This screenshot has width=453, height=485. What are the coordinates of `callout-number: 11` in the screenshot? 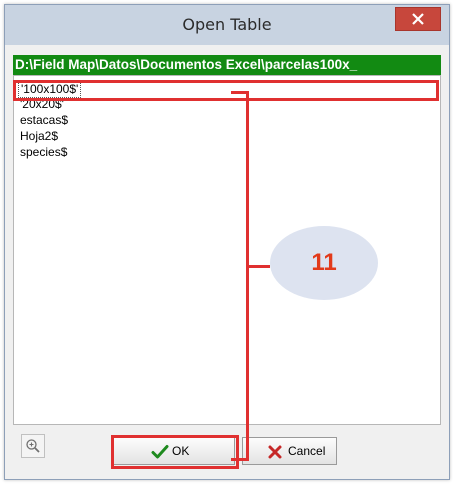 It's located at (324, 262).